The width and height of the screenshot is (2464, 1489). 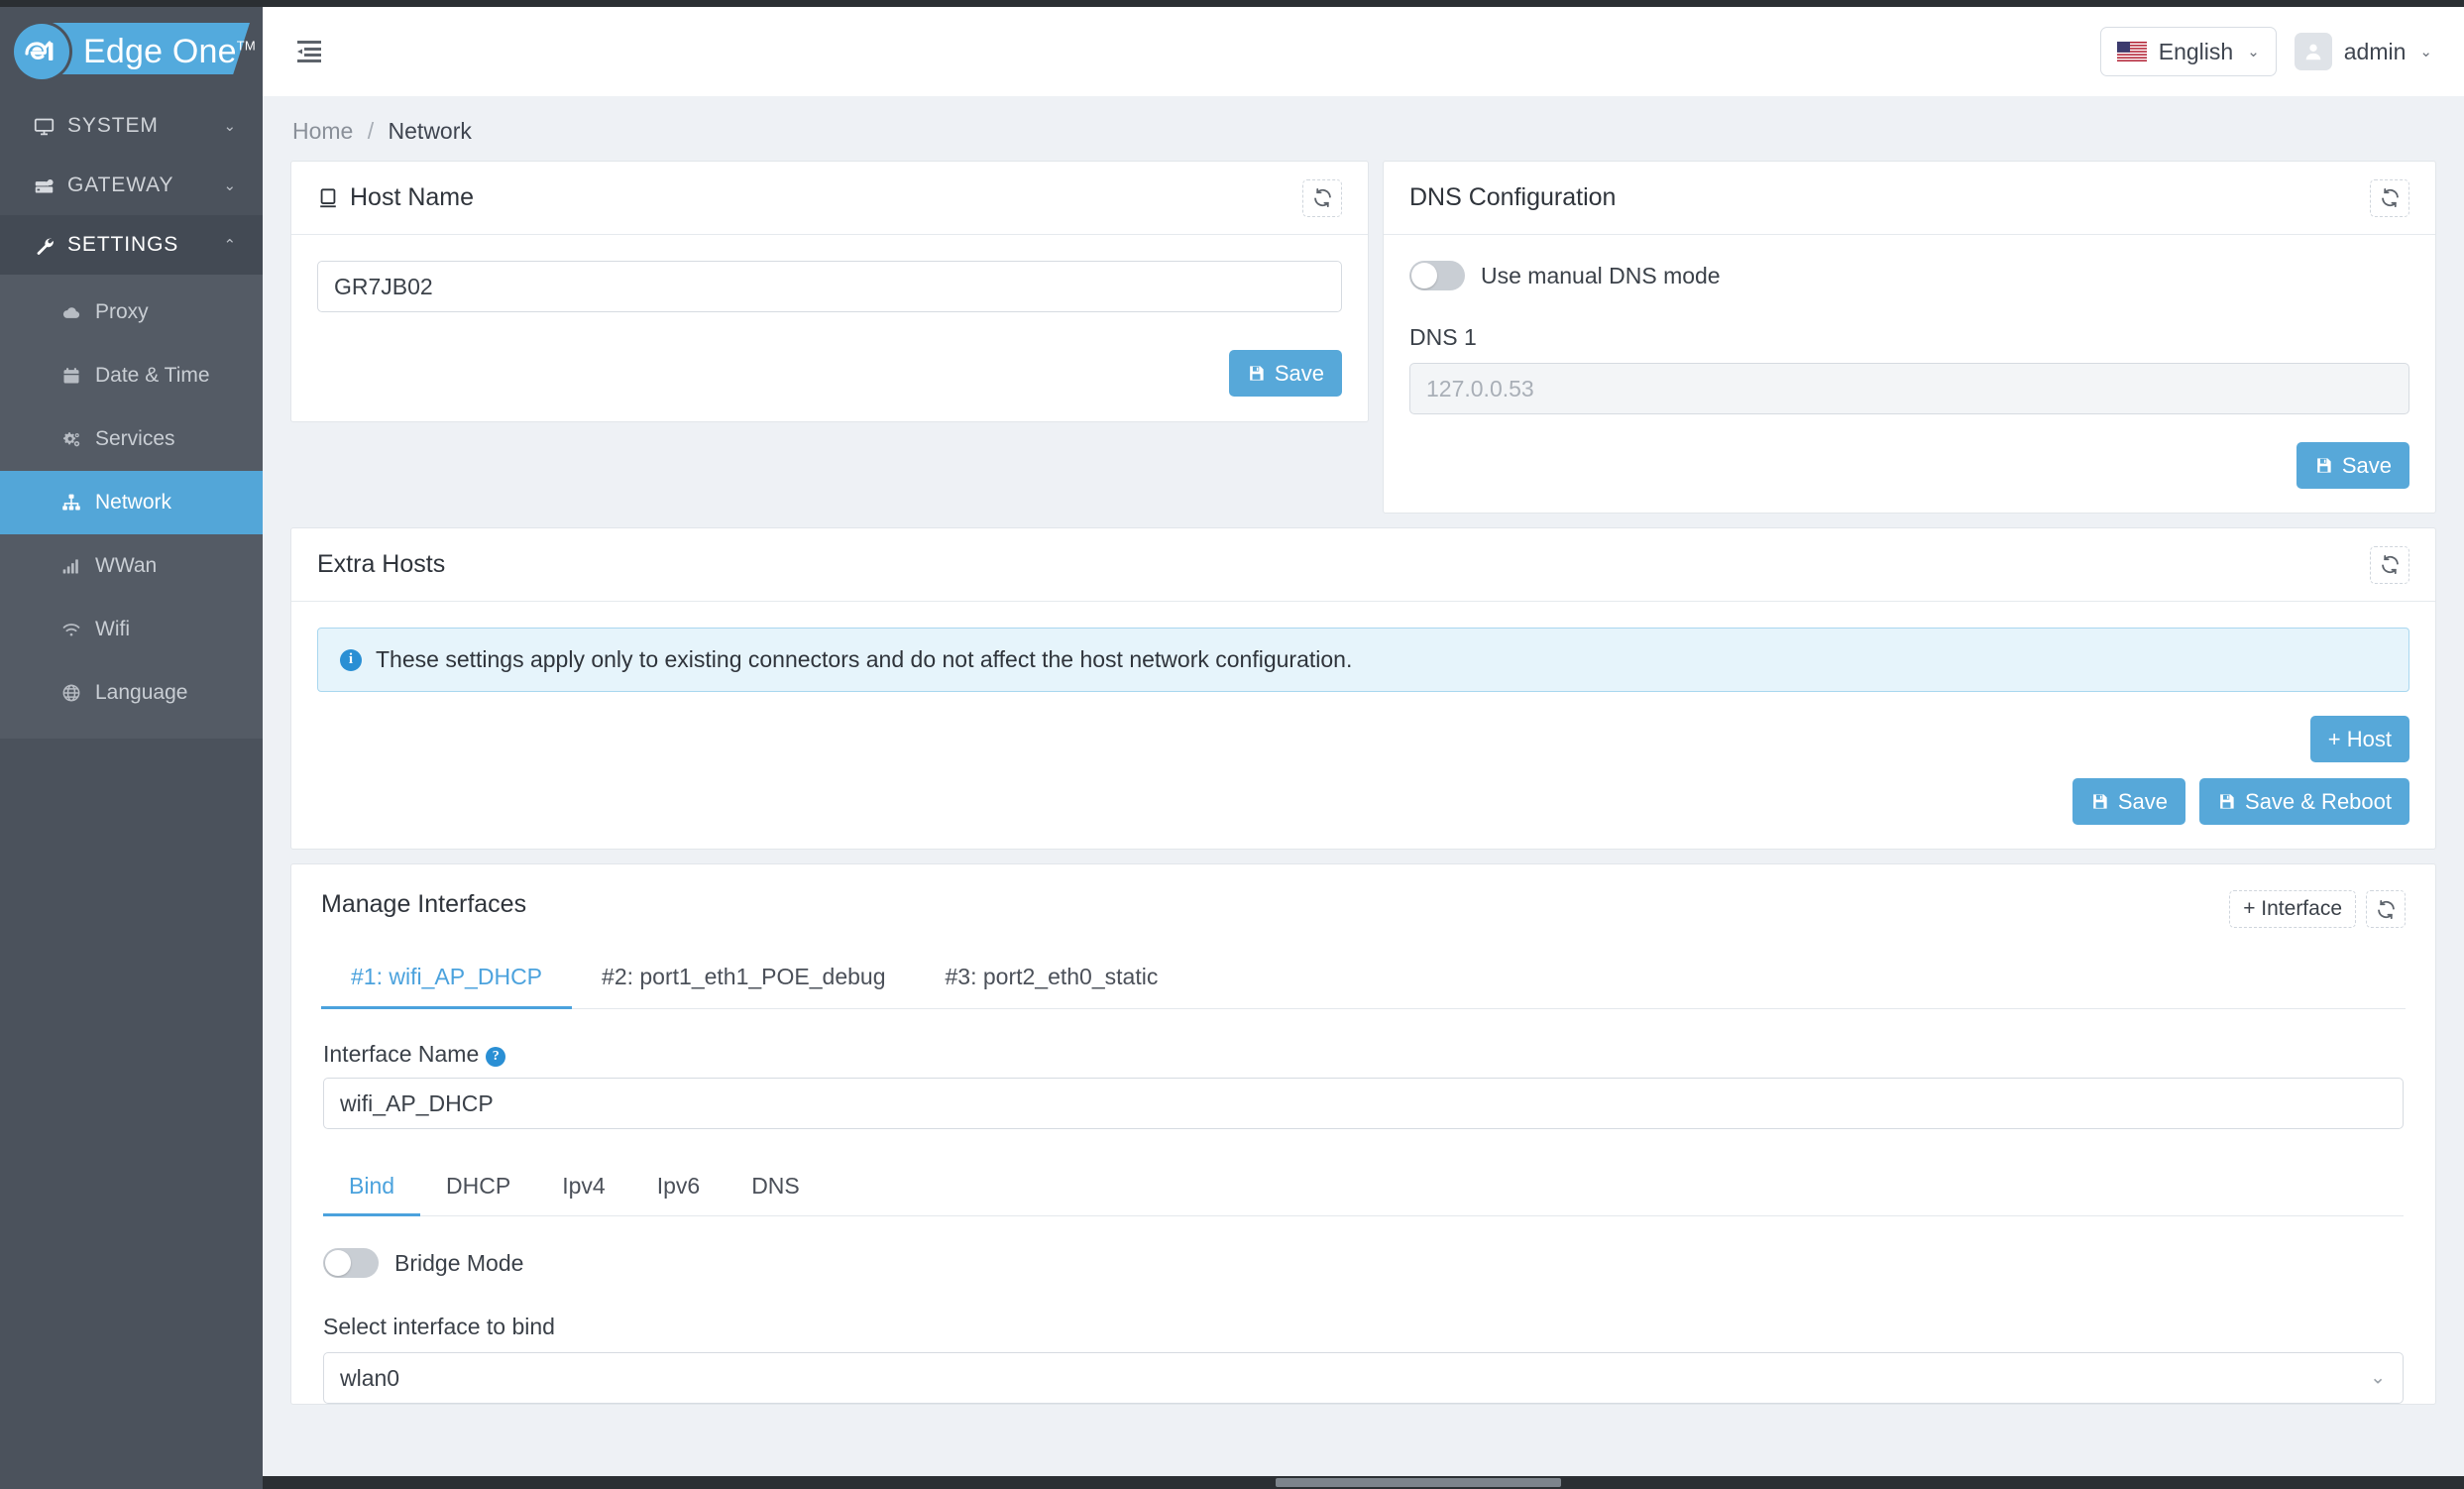 What do you see at coordinates (2196, 51) in the screenshot?
I see `language-label: English` at bounding box center [2196, 51].